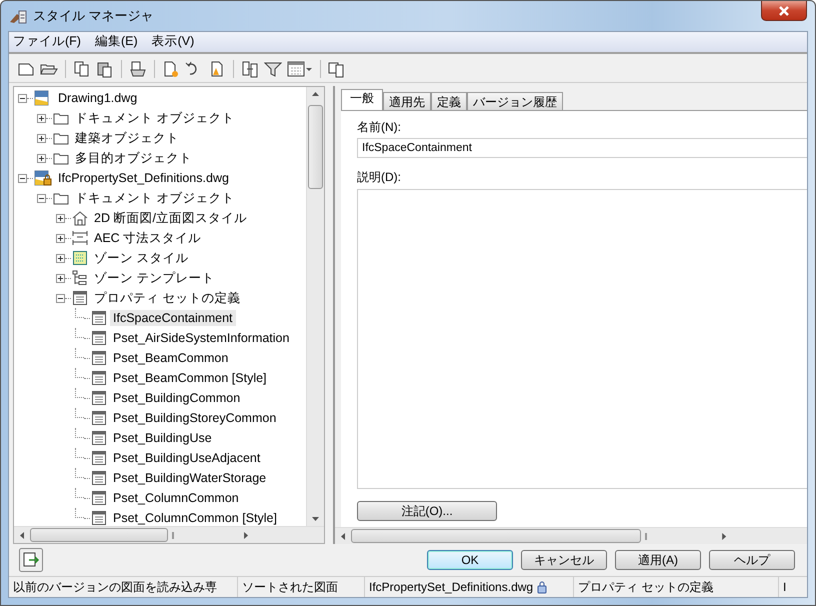  Describe the element at coordinates (127, 138) in the screenshot. I see `tree-item: 建築オブジェクト` at that location.